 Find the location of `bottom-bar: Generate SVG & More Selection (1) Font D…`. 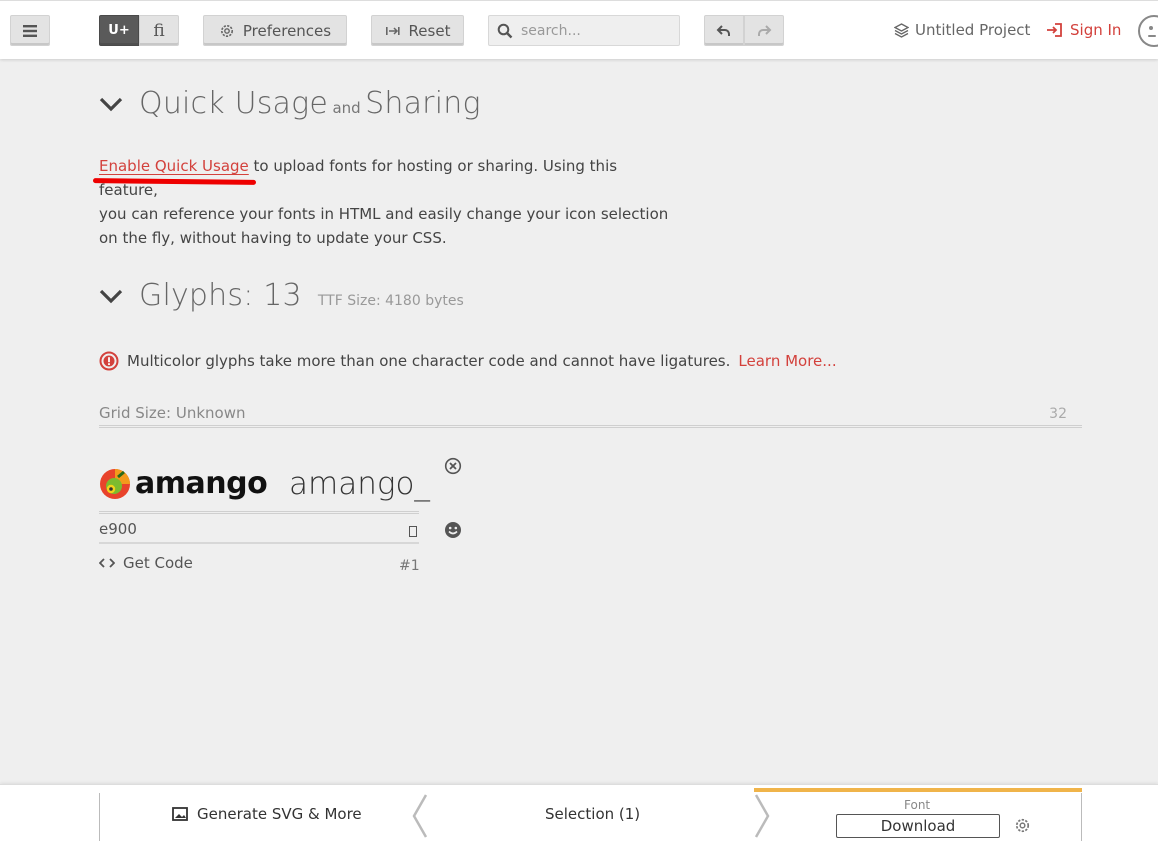

bottom-bar: Generate SVG & More Selection (1) Font D… is located at coordinates (579, 812).